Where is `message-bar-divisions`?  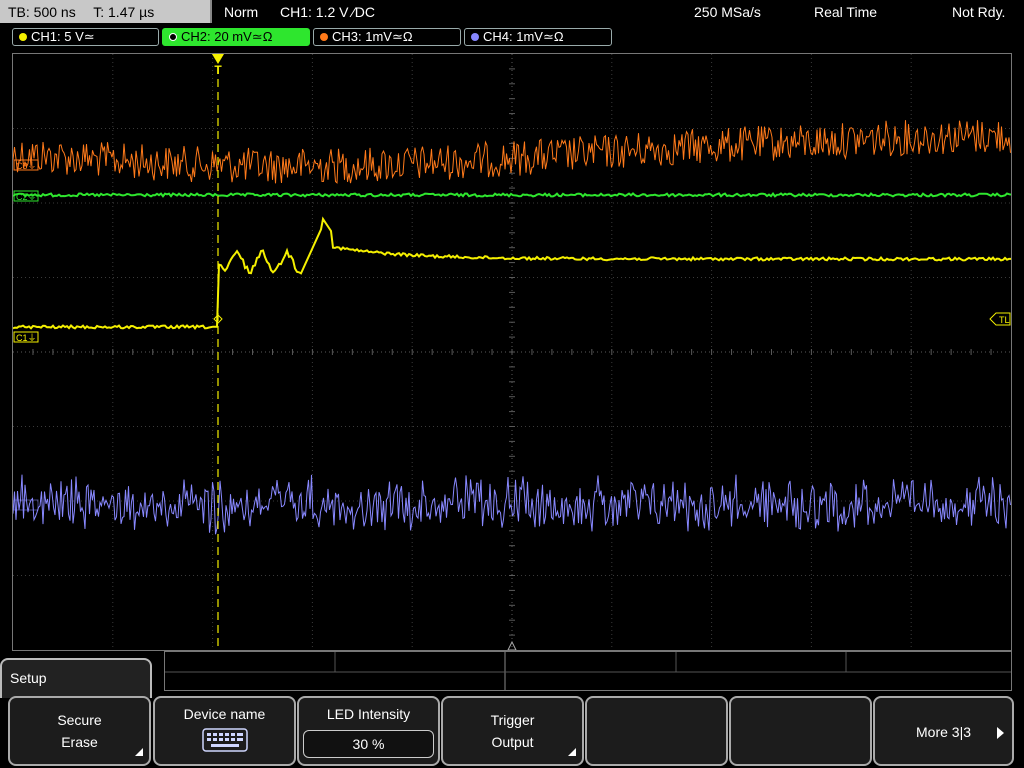 message-bar-divisions is located at coordinates (588, 671).